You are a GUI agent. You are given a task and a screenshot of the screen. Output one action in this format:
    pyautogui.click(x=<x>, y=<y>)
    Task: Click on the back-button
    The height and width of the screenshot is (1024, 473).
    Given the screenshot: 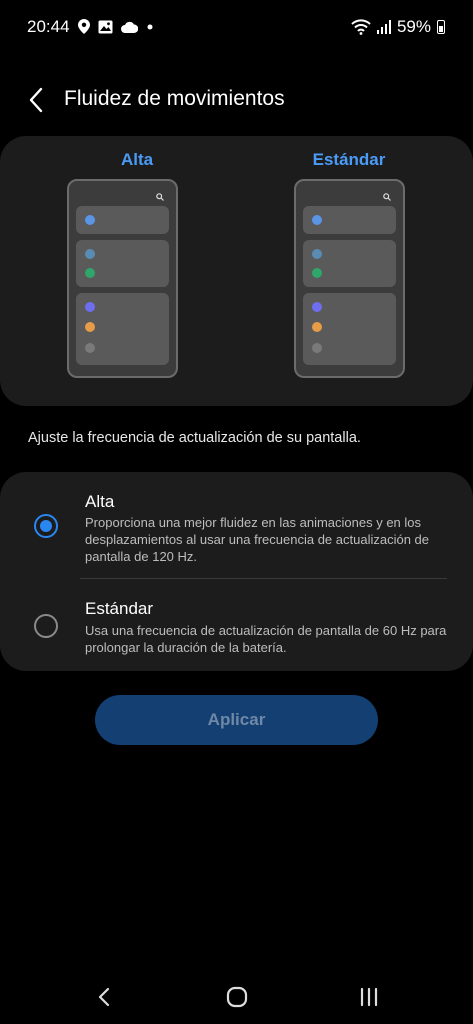 What is the action you would take?
    pyautogui.click(x=38, y=100)
    